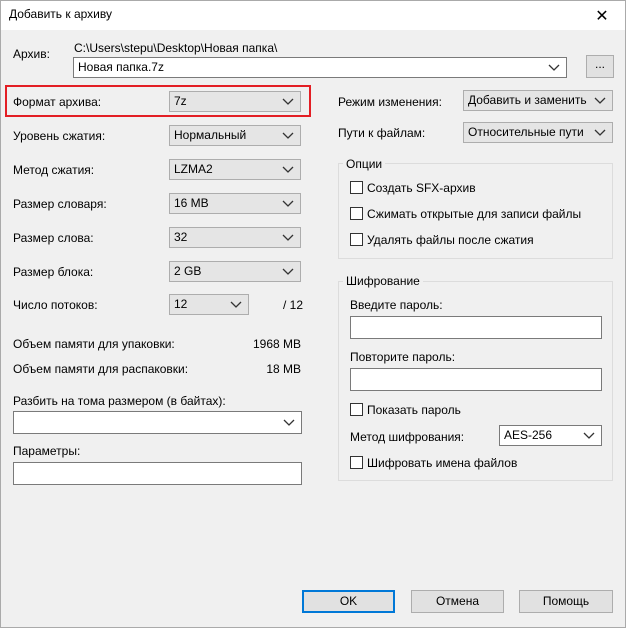  Describe the element at coordinates (181, 304) in the screenshot. I see `threads-value: 12` at that location.